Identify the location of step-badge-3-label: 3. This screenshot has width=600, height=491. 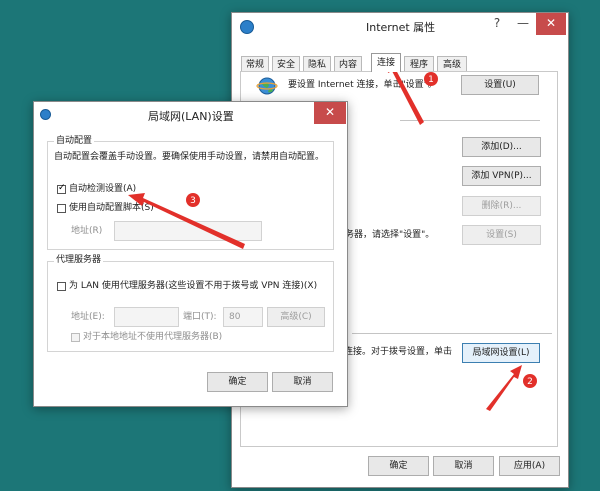
(193, 201).